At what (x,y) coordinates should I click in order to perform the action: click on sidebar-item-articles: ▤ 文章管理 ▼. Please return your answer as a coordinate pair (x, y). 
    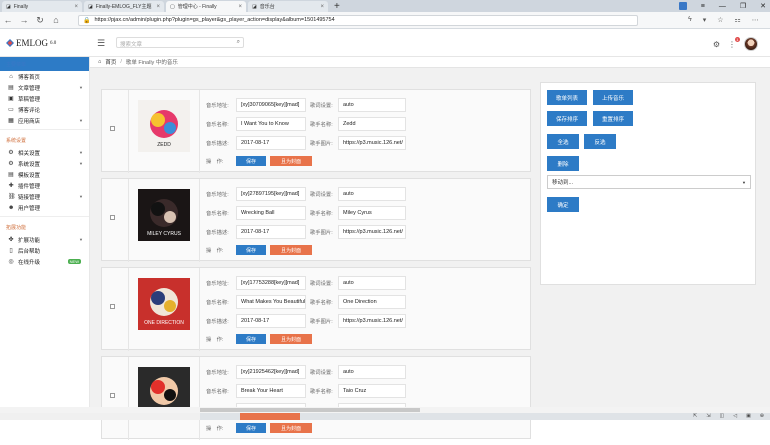
    Looking at the image, I should click on (44, 87).